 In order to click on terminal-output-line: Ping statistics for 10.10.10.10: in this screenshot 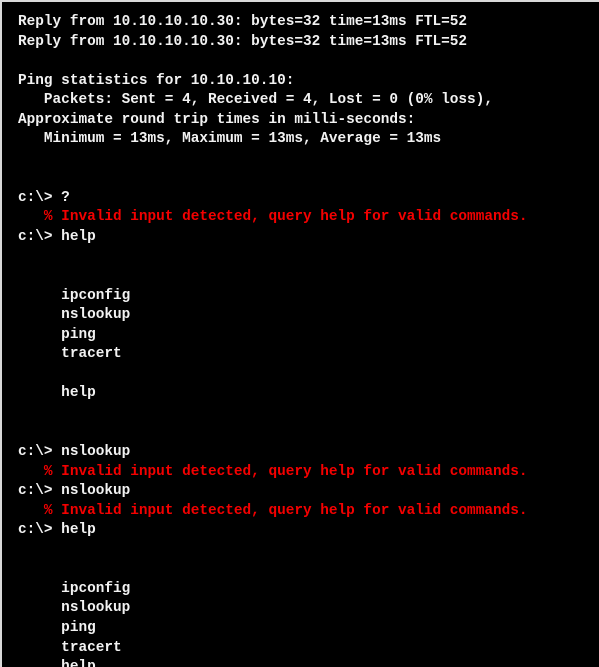, I will do `click(156, 80)`.